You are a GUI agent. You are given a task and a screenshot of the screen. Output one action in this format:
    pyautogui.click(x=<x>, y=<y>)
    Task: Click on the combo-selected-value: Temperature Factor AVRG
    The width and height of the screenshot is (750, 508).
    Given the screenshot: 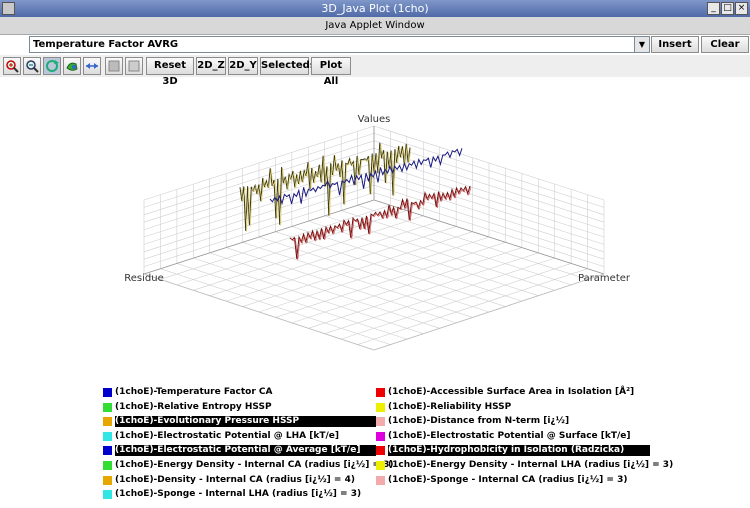 What is the action you would take?
    pyautogui.click(x=106, y=44)
    